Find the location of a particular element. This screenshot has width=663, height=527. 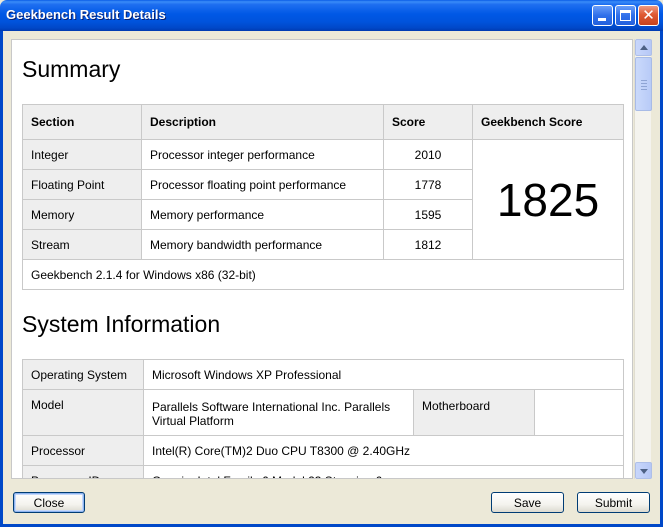

score-cell: 1778 is located at coordinates (428, 184).